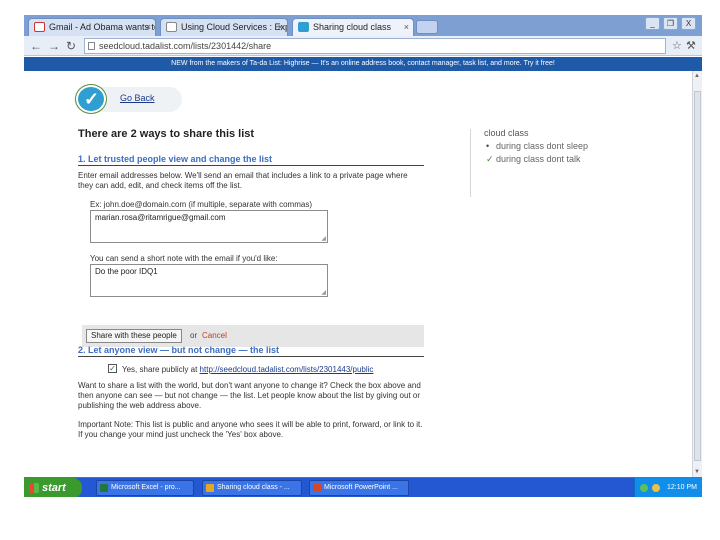 The width and height of the screenshot is (720, 540). I want to click on or-text: or, so click(194, 335).